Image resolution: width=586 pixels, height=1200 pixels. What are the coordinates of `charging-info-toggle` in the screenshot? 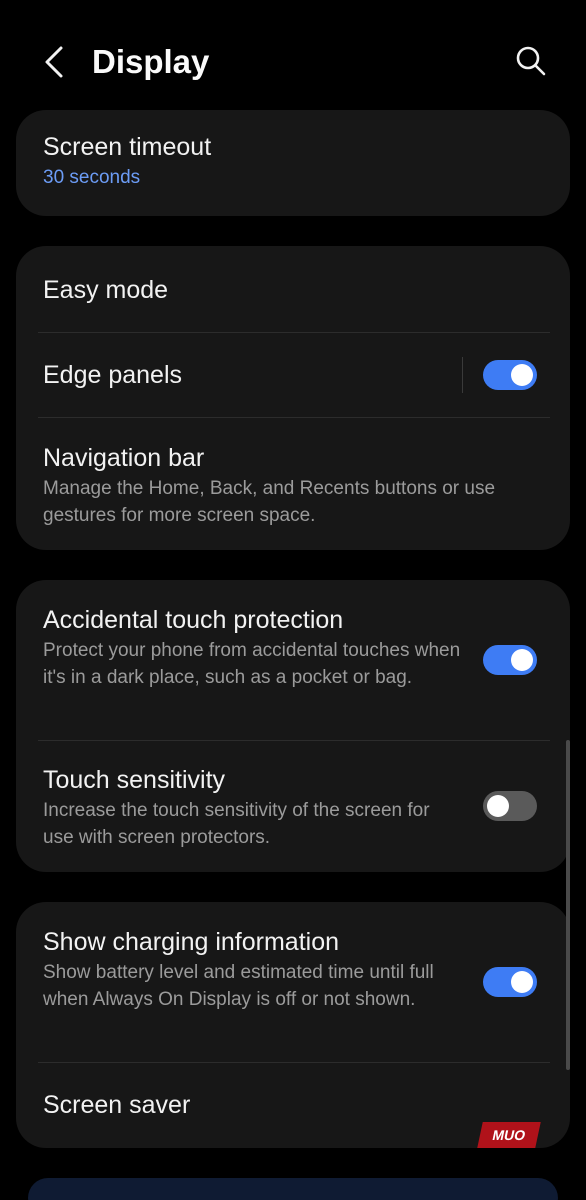 It's located at (510, 982).